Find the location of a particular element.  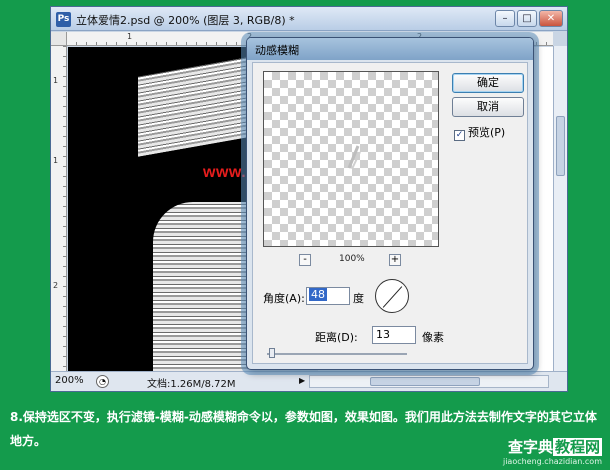

distance-input: 13 is located at coordinates (394, 335).